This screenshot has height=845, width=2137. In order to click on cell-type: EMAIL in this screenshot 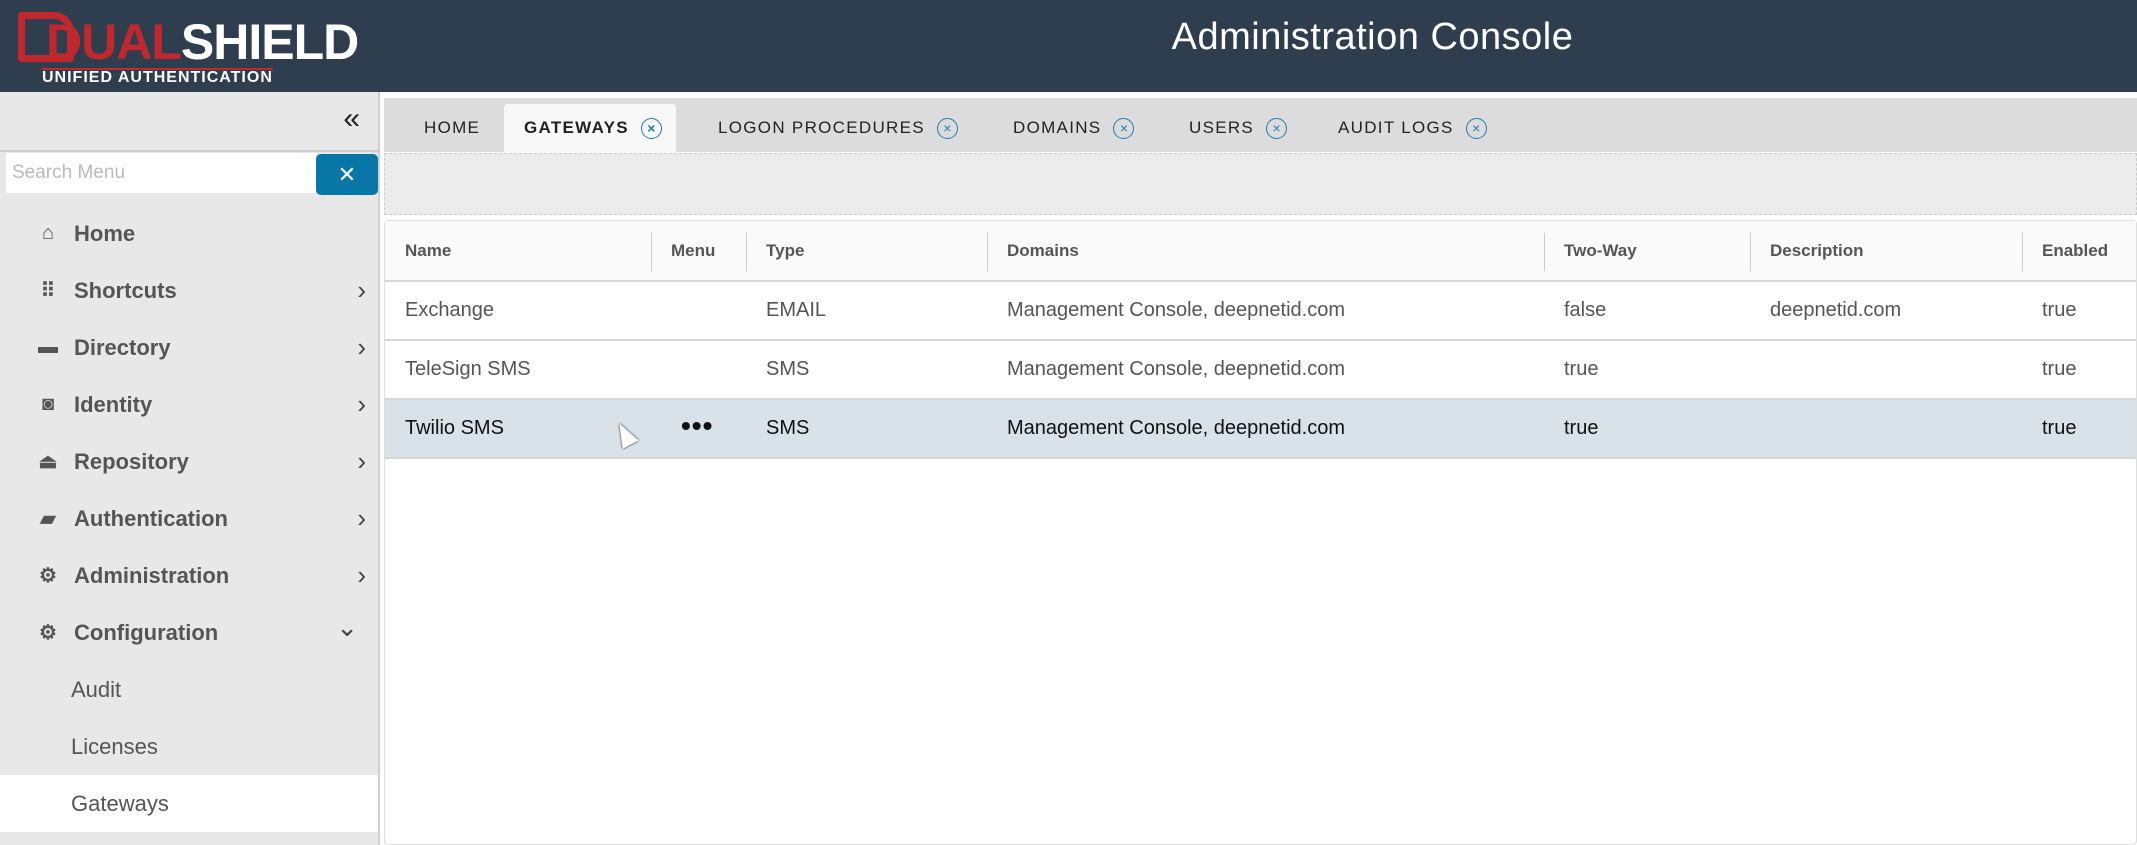, I will do `click(796, 310)`.